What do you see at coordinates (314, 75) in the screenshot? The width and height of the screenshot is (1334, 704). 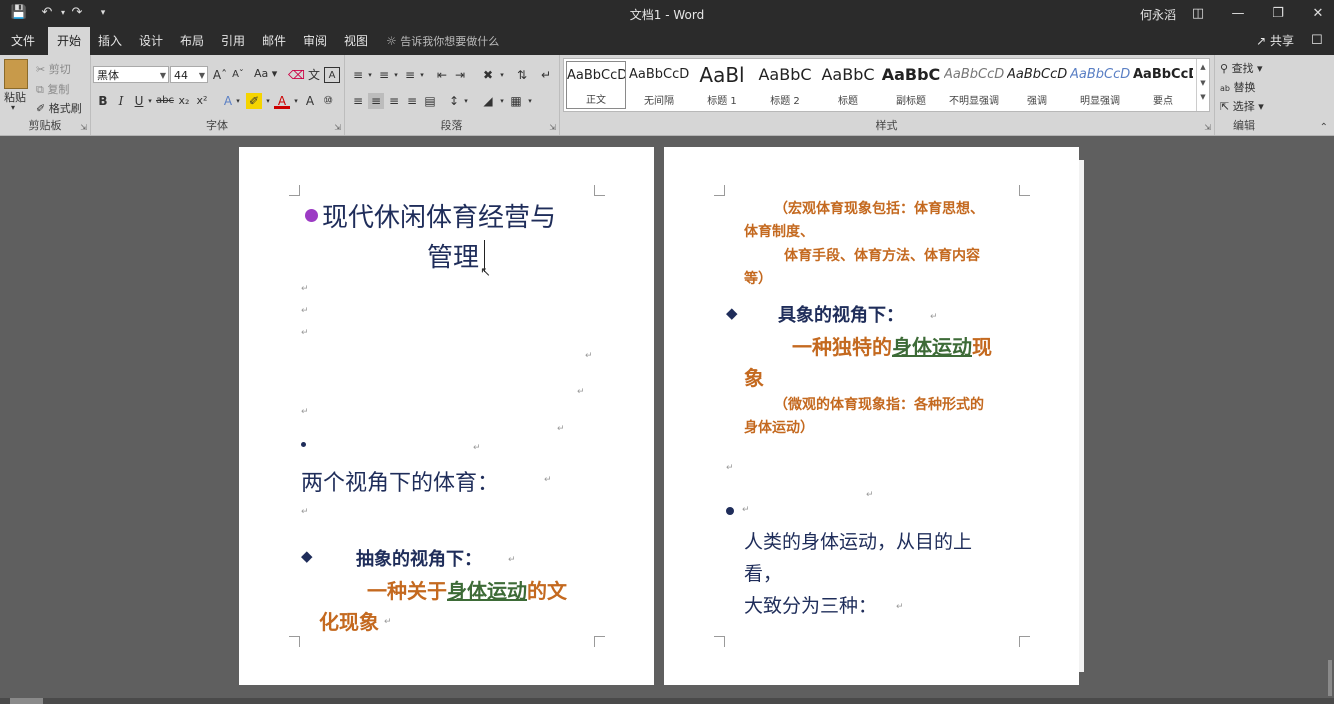 I see `phonetic-guide-icon: 文` at bounding box center [314, 75].